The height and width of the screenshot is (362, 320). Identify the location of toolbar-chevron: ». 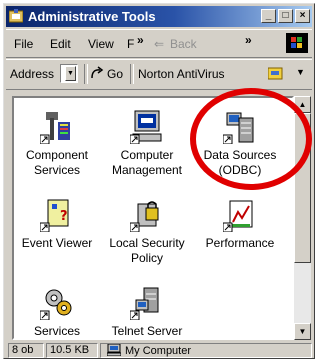
(248, 40).